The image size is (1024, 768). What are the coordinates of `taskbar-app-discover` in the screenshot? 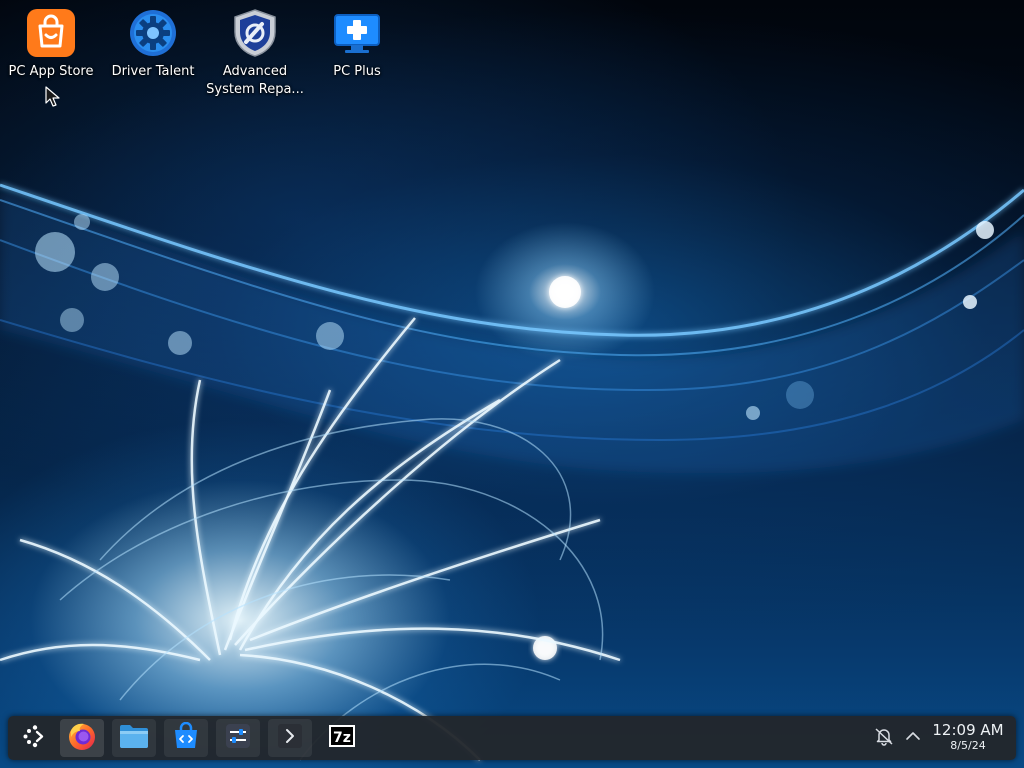 It's located at (186, 738).